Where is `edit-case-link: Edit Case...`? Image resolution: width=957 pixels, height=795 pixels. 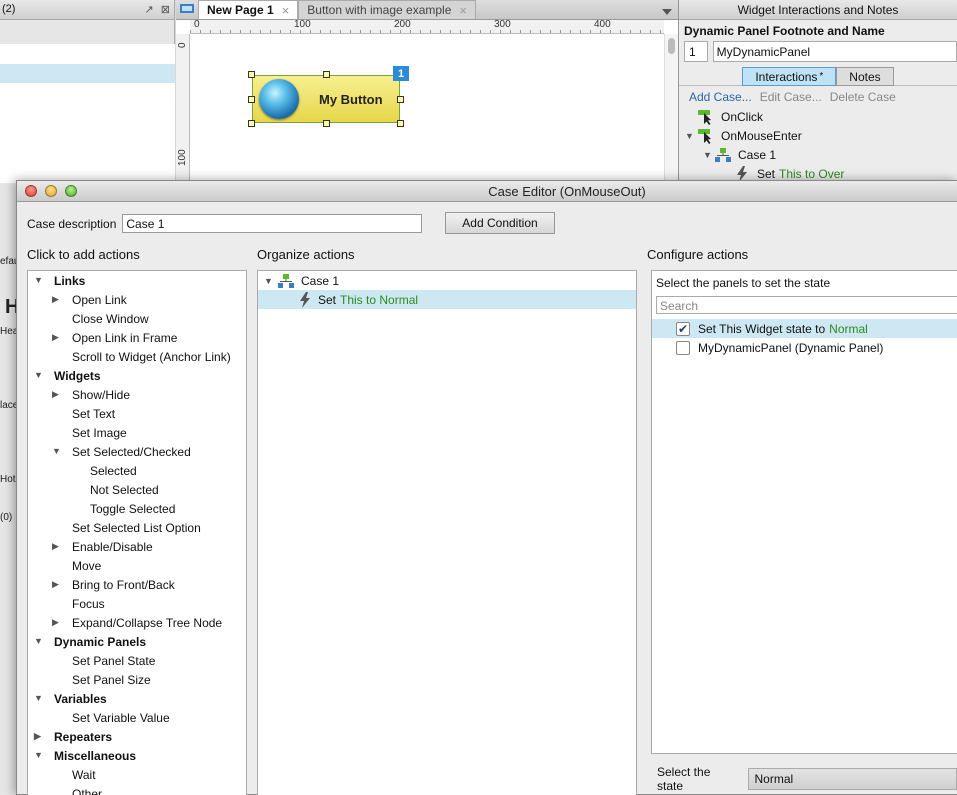
edit-case-link: Edit Case... is located at coordinates (791, 97).